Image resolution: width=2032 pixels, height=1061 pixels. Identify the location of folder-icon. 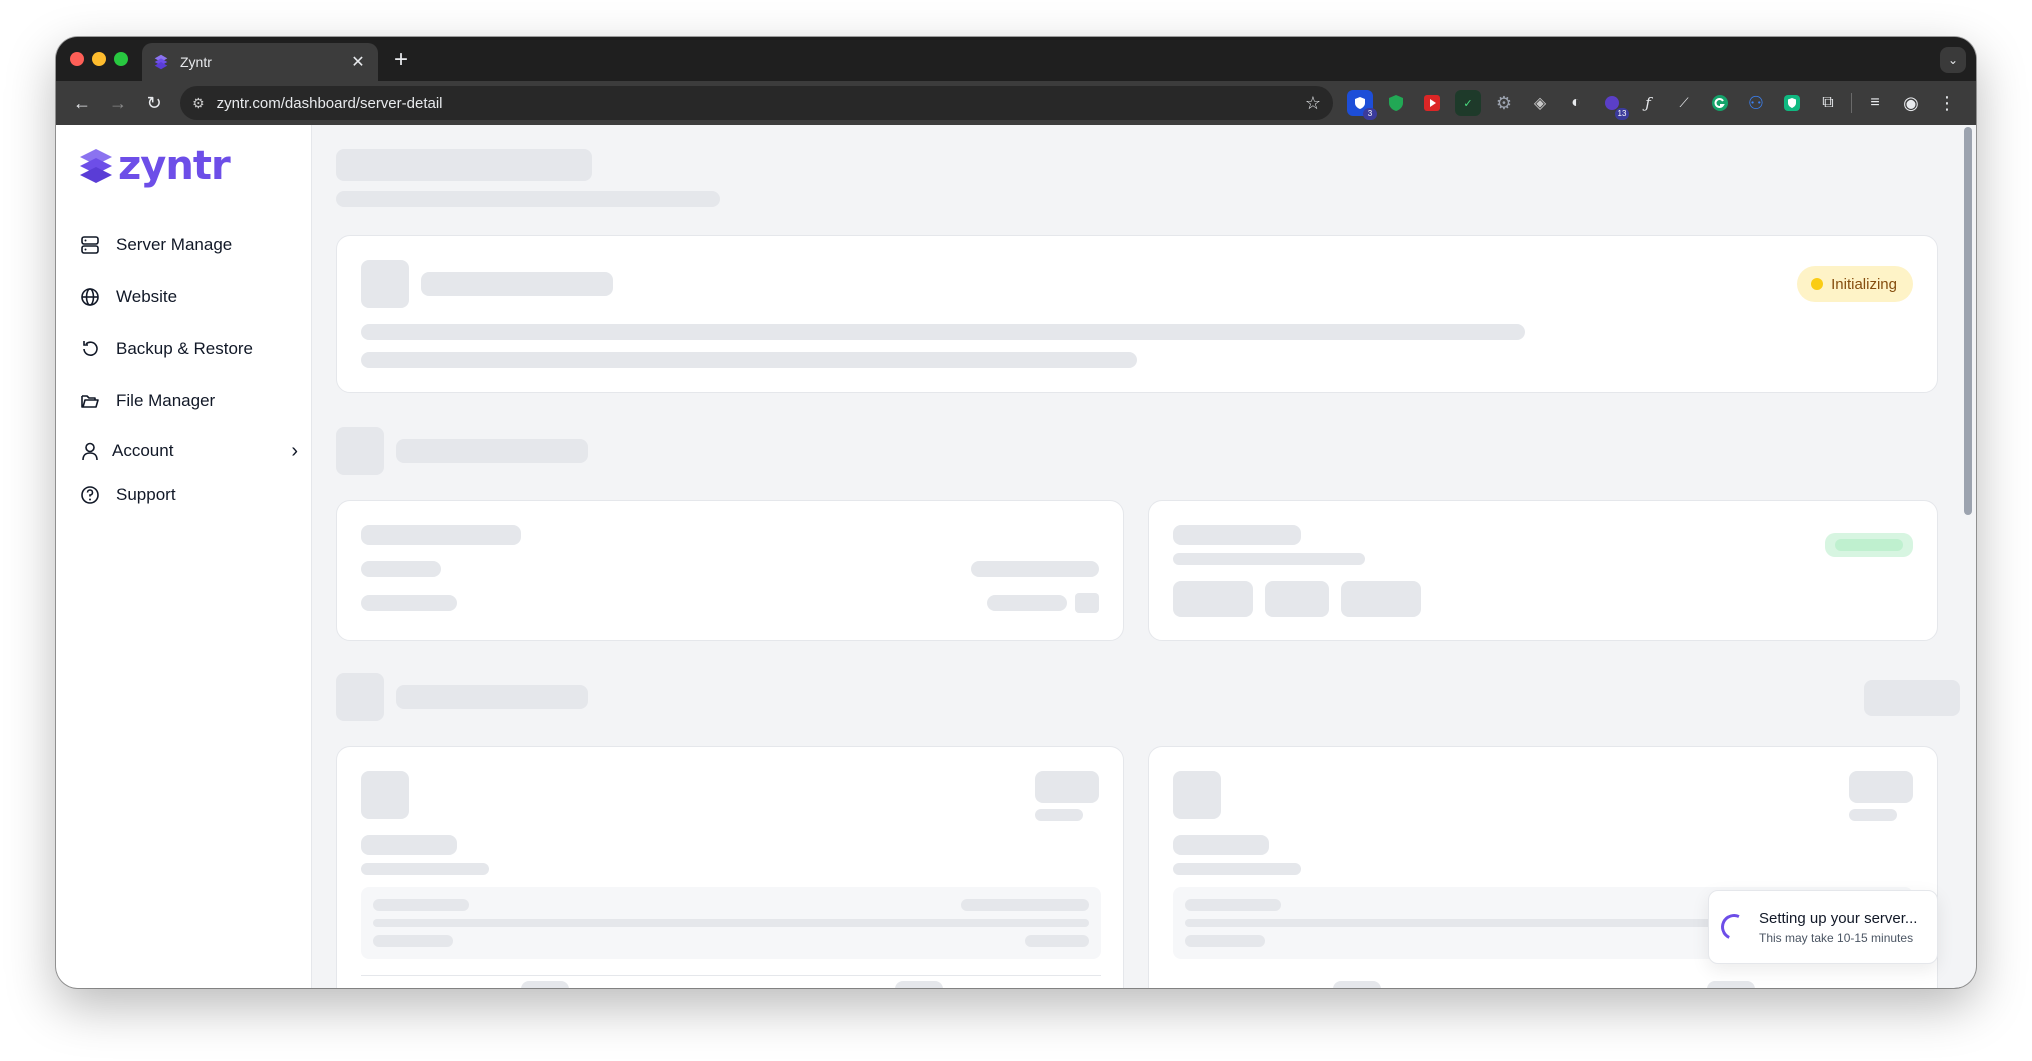
(90, 401).